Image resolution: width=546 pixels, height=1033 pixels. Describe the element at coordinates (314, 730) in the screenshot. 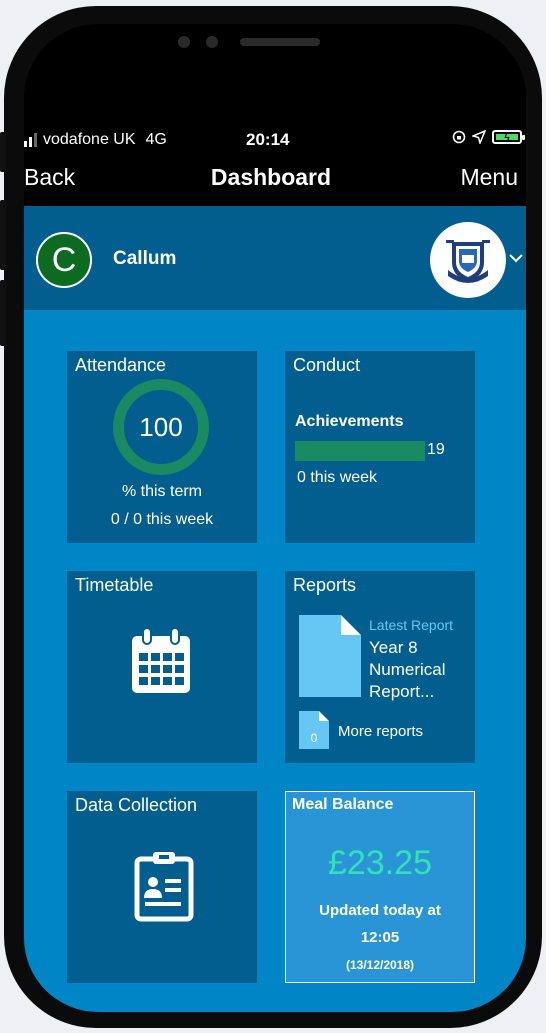

I see `more-reports-icon: 0` at that location.